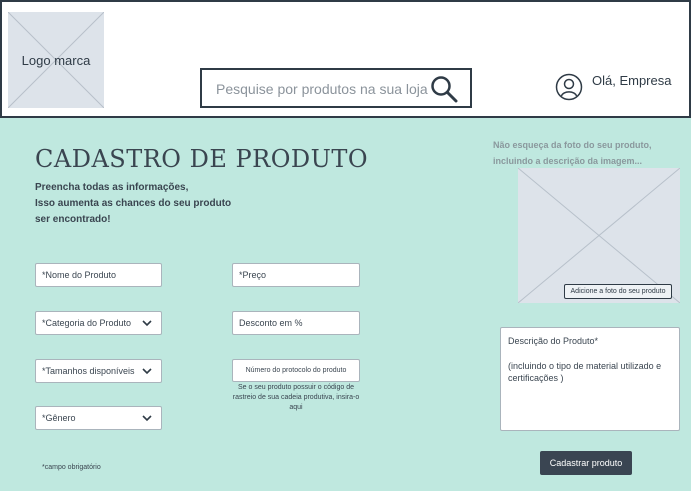  I want to click on discount-field: Desconto em %, so click(296, 323).